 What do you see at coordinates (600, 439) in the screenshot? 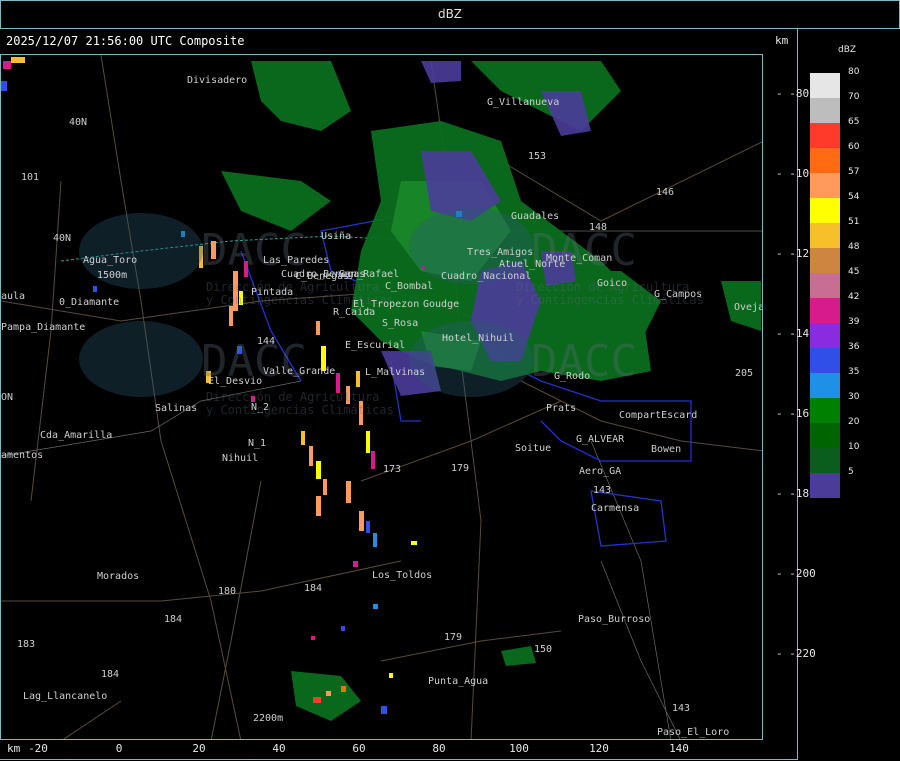
I see `place-label: G_ALVEAR` at bounding box center [600, 439].